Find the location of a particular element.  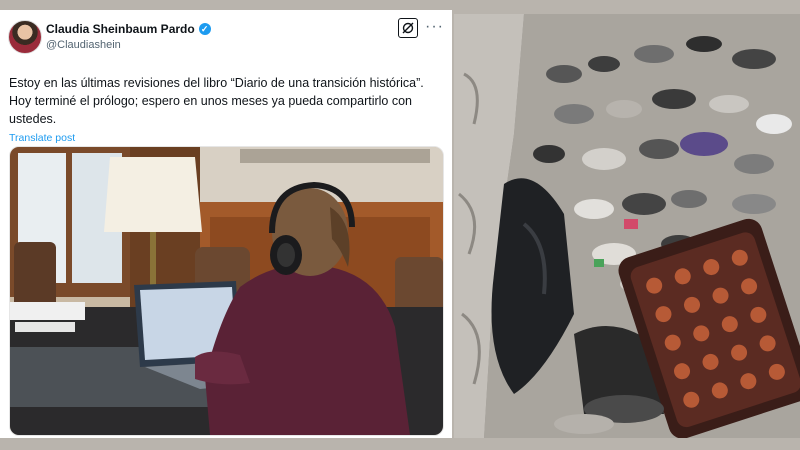

display-name: Claudia Sheinbaum Pardo is located at coordinates (120, 29).